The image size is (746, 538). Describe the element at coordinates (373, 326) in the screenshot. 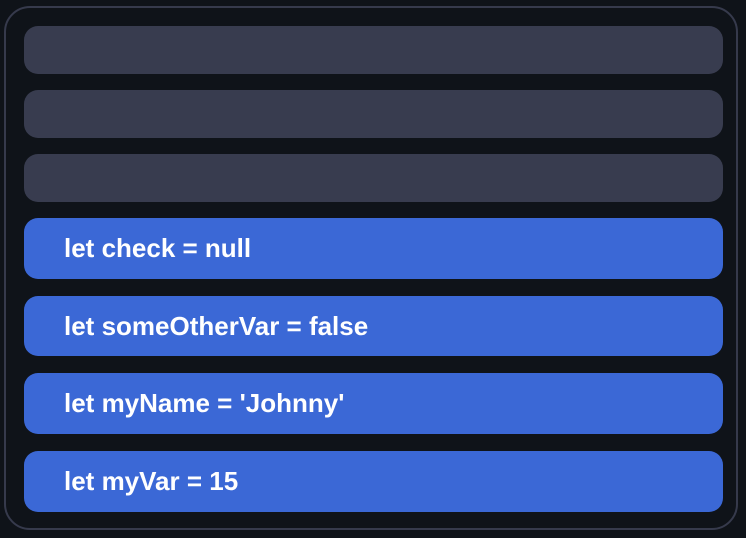

I see `draggable-item-someothervar: let someOtherVar = false` at that location.